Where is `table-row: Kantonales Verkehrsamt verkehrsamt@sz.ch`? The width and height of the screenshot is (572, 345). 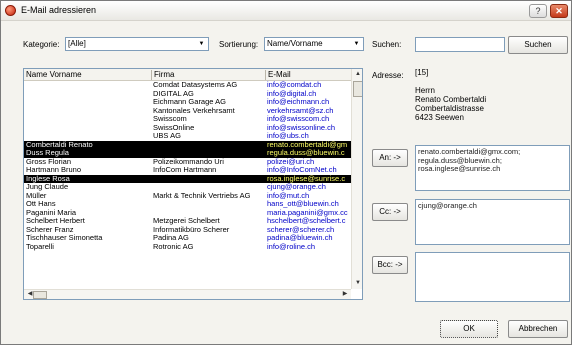 table-row: Kantonales Verkehrsamt verkehrsamt@sz.ch is located at coordinates (187, 111).